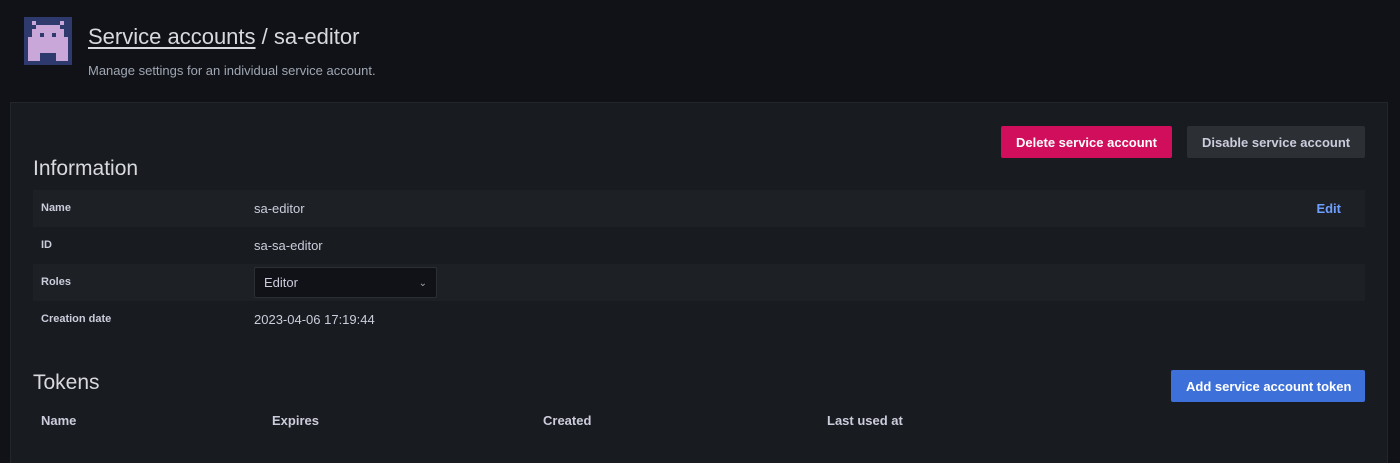 The height and width of the screenshot is (463, 1400). I want to click on info-label: Roles, so click(56, 282).